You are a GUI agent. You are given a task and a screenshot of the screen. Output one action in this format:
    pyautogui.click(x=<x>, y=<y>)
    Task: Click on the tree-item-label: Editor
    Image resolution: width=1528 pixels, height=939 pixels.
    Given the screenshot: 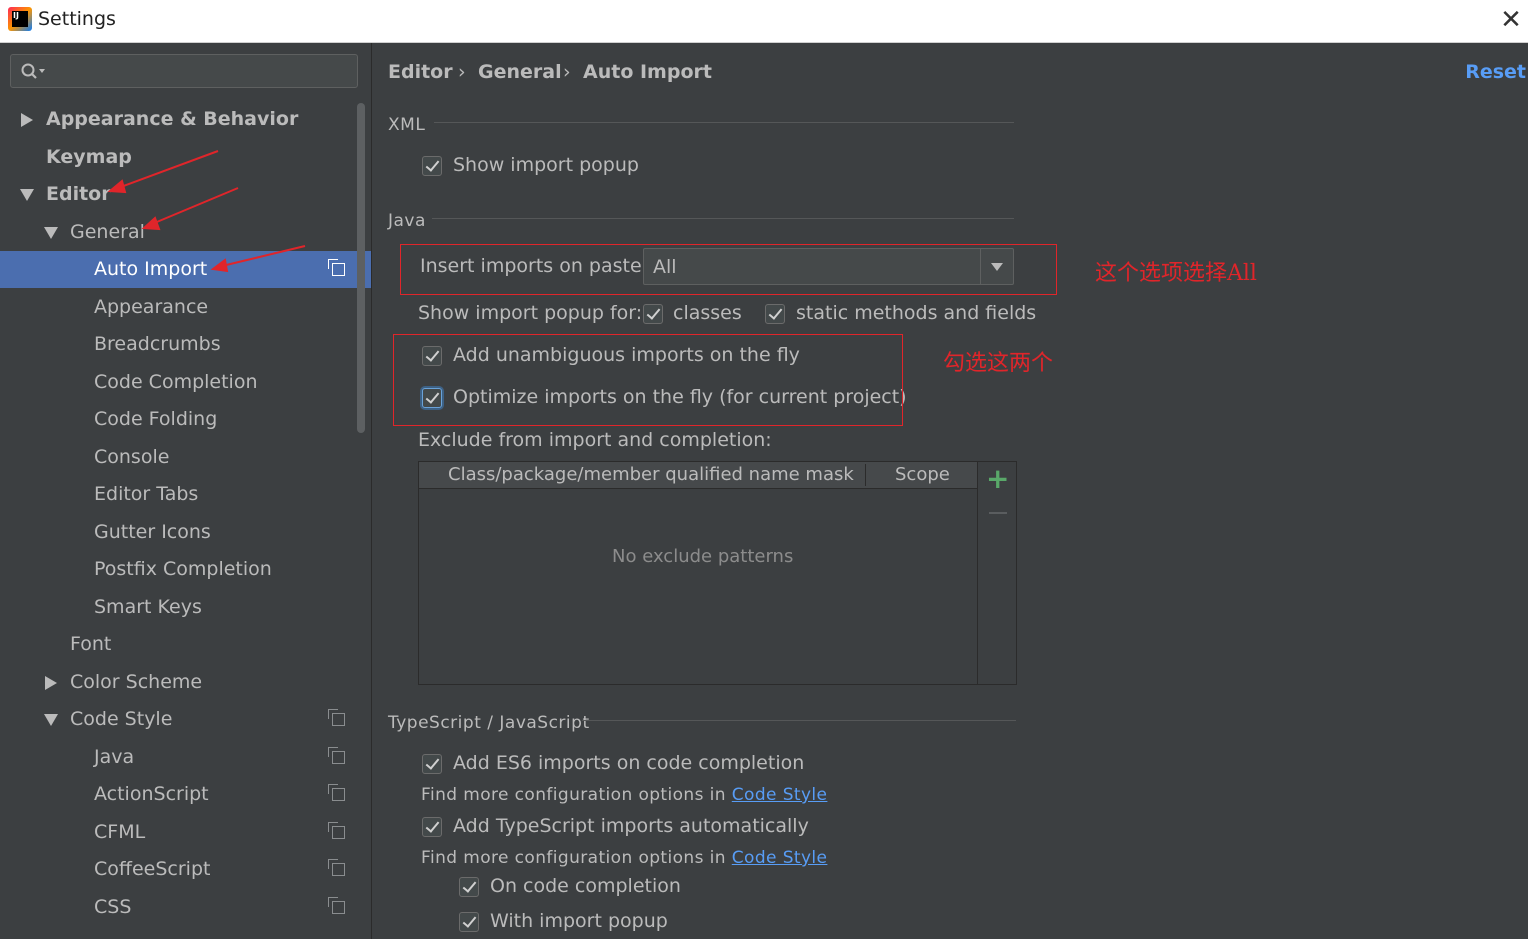 What is the action you would take?
    pyautogui.click(x=78, y=194)
    